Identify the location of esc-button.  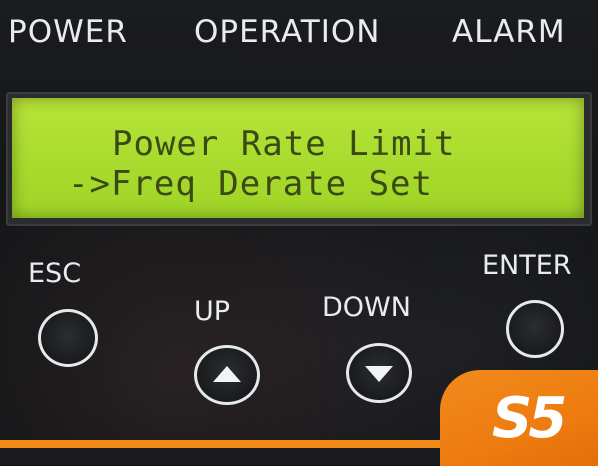
(68, 338).